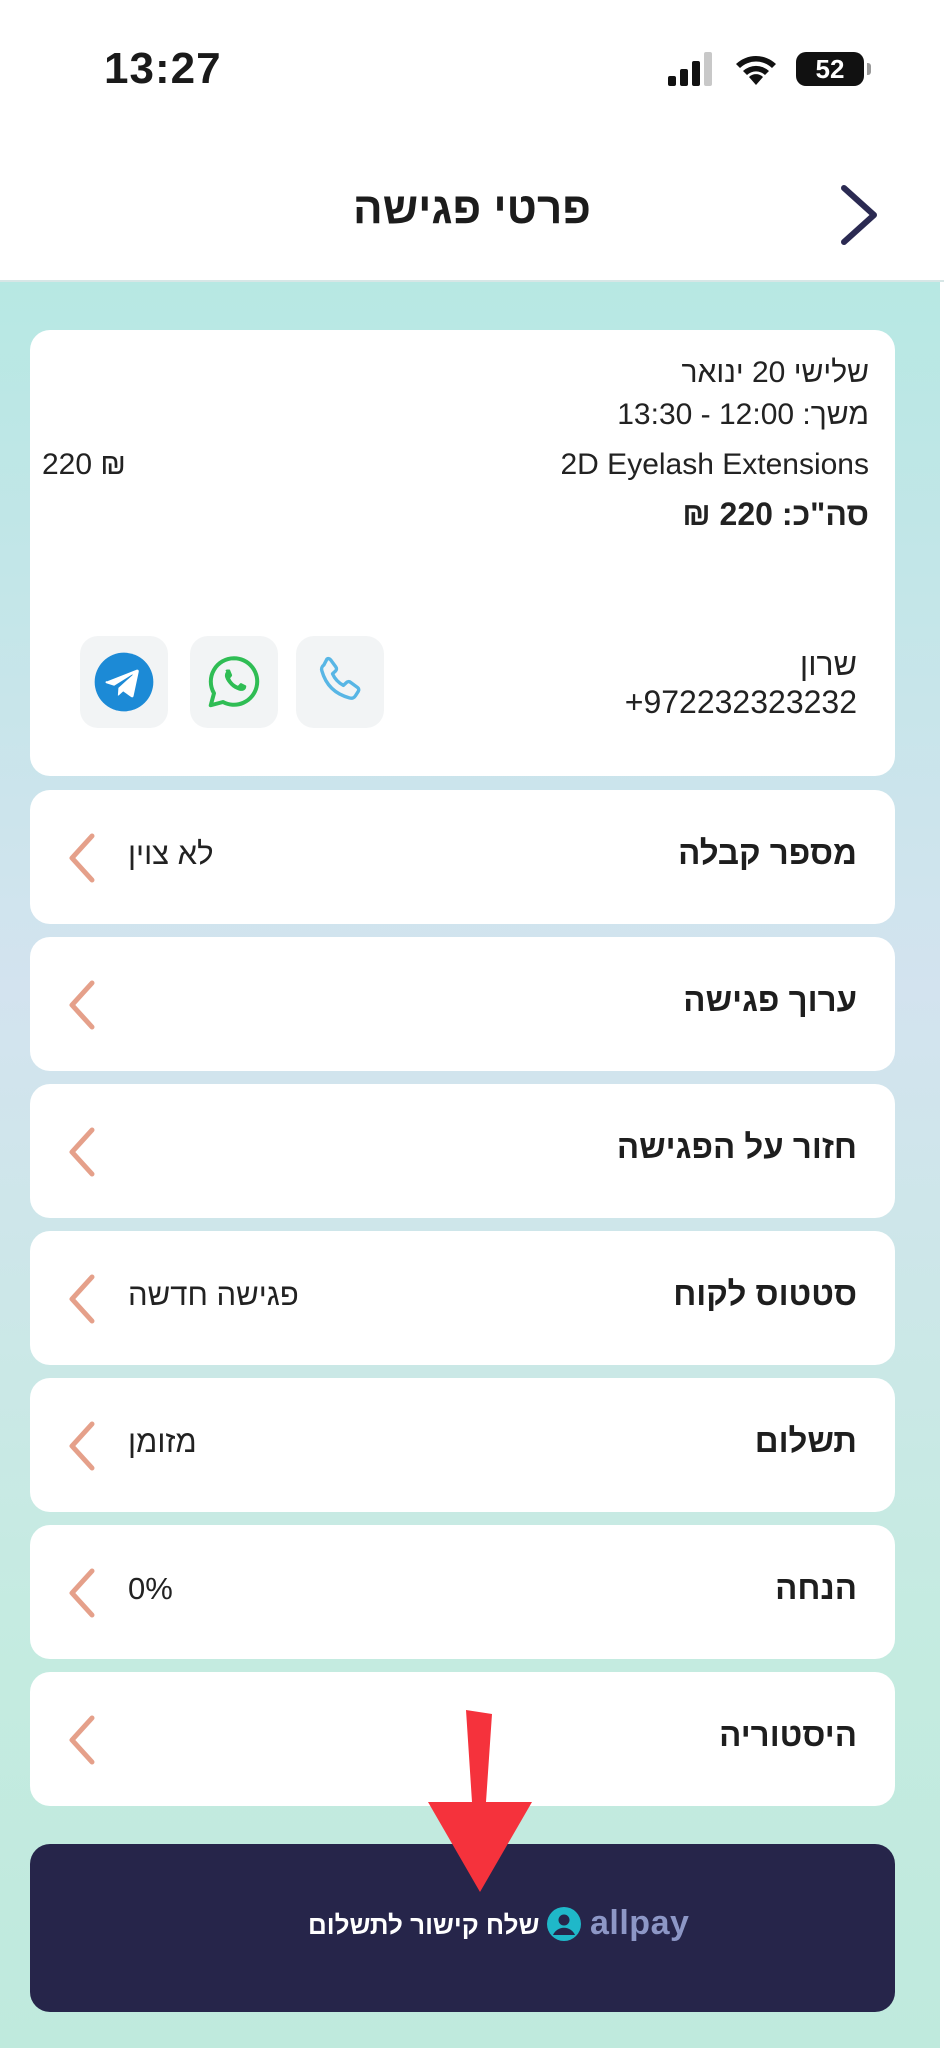 The width and height of the screenshot is (944, 2048). Describe the element at coordinates (462, 1004) in the screenshot. I see `edit-appointment-row: ערוך פגישה` at that location.